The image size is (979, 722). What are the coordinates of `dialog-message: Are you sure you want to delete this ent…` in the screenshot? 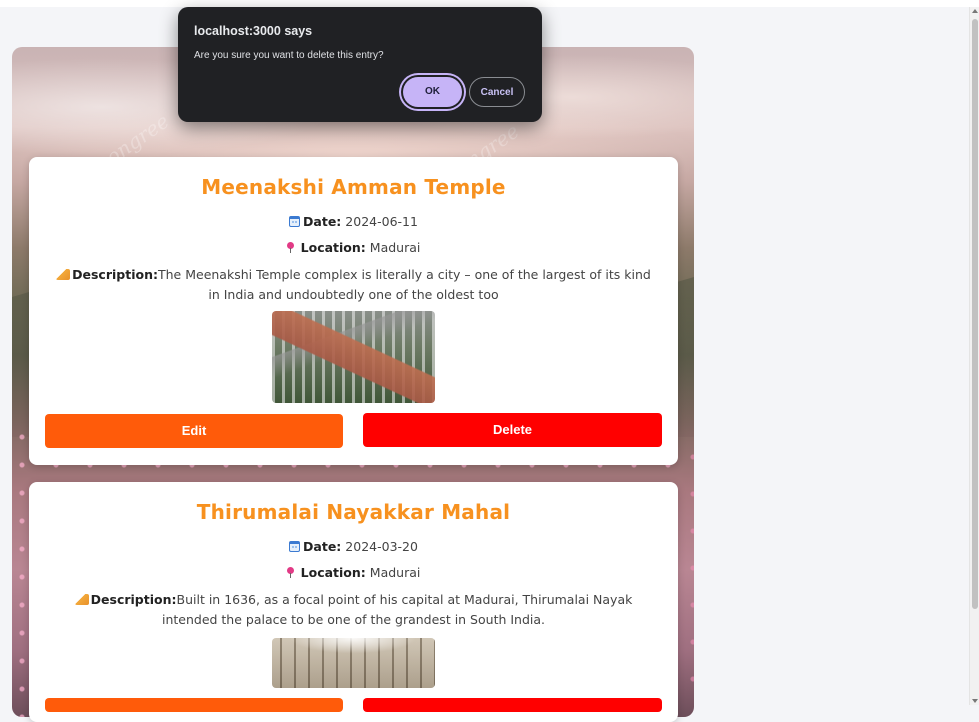 It's located at (289, 55).